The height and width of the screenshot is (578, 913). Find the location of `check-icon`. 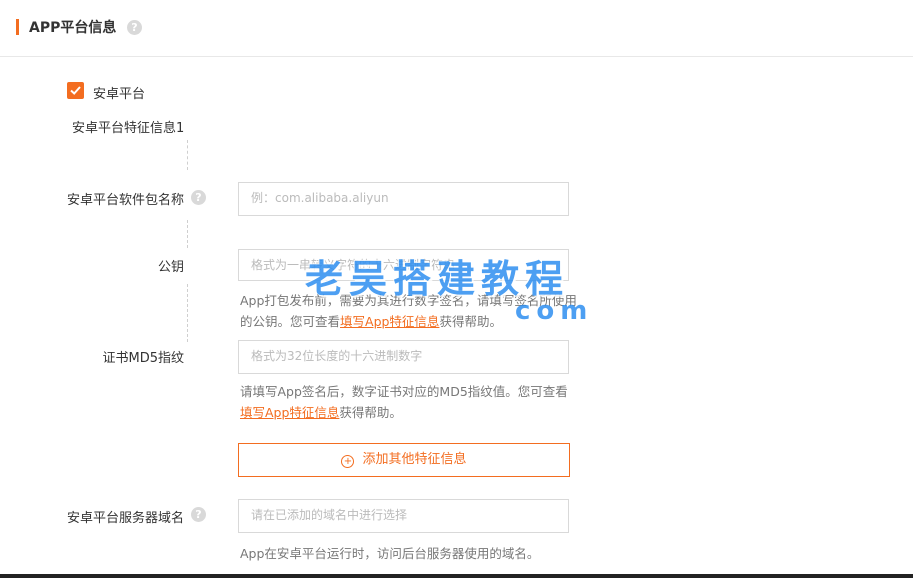

check-icon is located at coordinates (75, 90).